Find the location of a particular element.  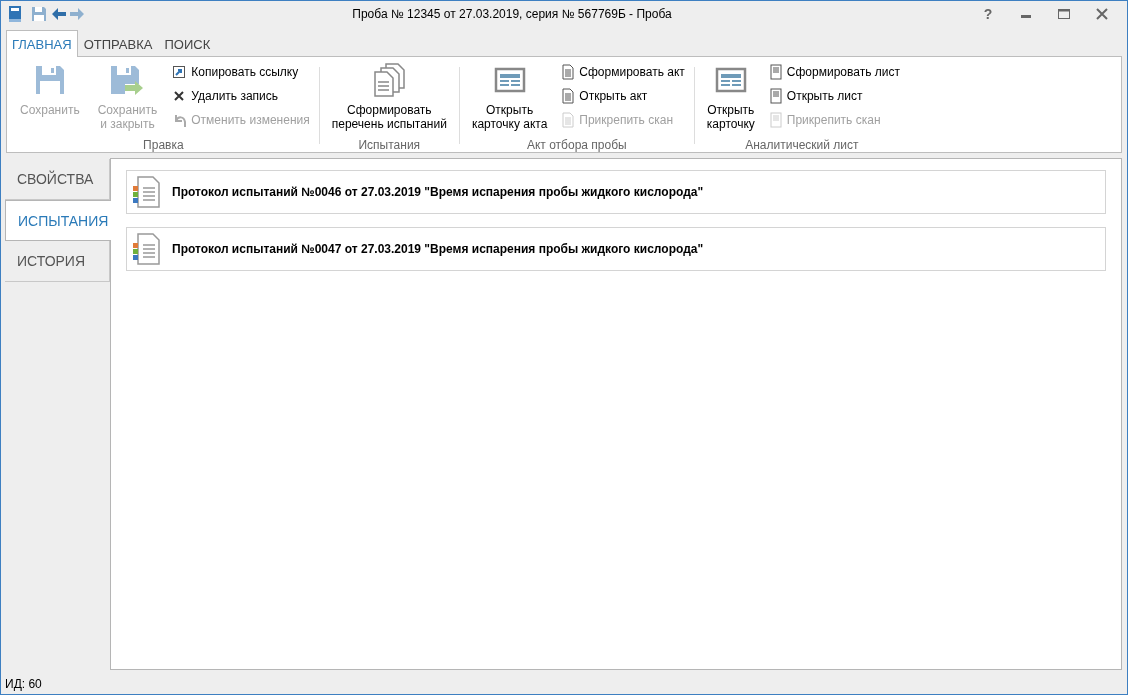

ribbon-button: Открыть лист is located at coordinates (834, 96).